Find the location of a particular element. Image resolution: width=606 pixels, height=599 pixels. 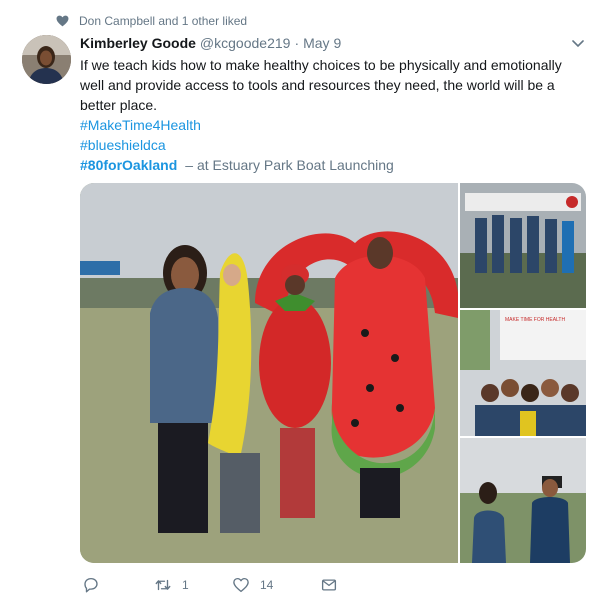

envelope-icon is located at coordinates (329, 585).